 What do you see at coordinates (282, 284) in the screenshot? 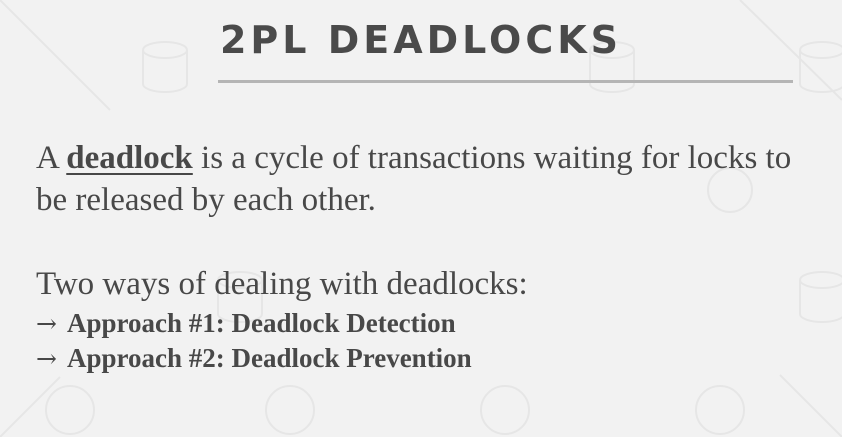
I see `intro-paragraph: Two ways of dealing with deadlocks:` at bounding box center [282, 284].